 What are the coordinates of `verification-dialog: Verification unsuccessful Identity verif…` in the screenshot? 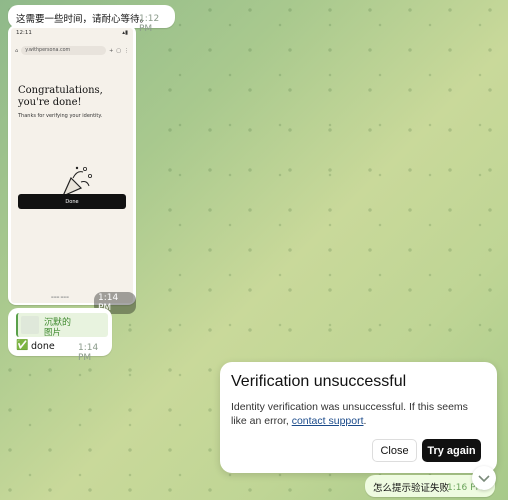 It's located at (358, 417).